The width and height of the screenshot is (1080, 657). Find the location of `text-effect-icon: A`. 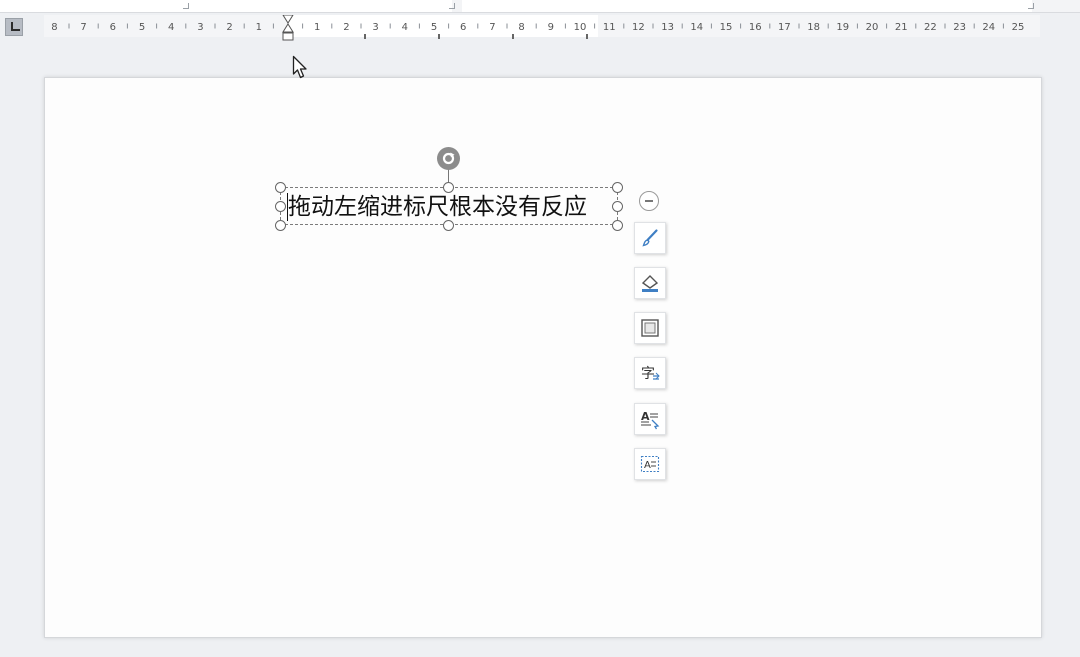

text-effect-icon: A is located at coordinates (650, 420).